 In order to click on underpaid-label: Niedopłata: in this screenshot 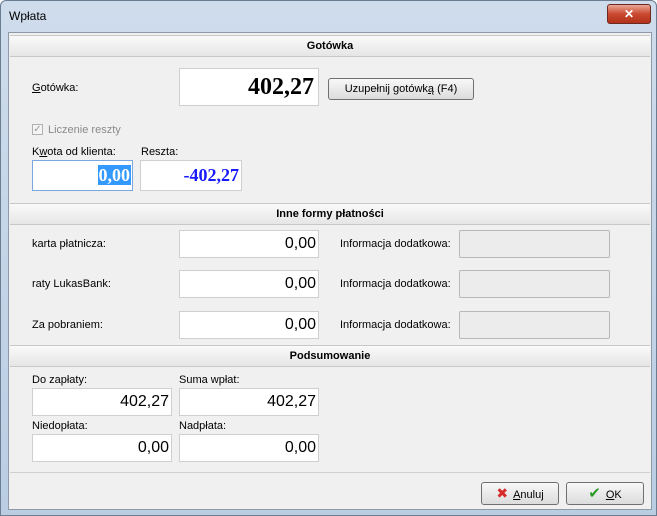, I will do `click(60, 426)`.